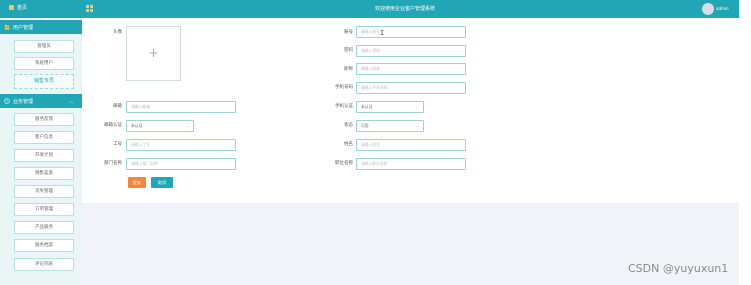 This screenshot has width=751, height=285. What do you see at coordinates (181, 107) in the screenshot?
I see `email-input: 请输入邮箱` at bounding box center [181, 107].